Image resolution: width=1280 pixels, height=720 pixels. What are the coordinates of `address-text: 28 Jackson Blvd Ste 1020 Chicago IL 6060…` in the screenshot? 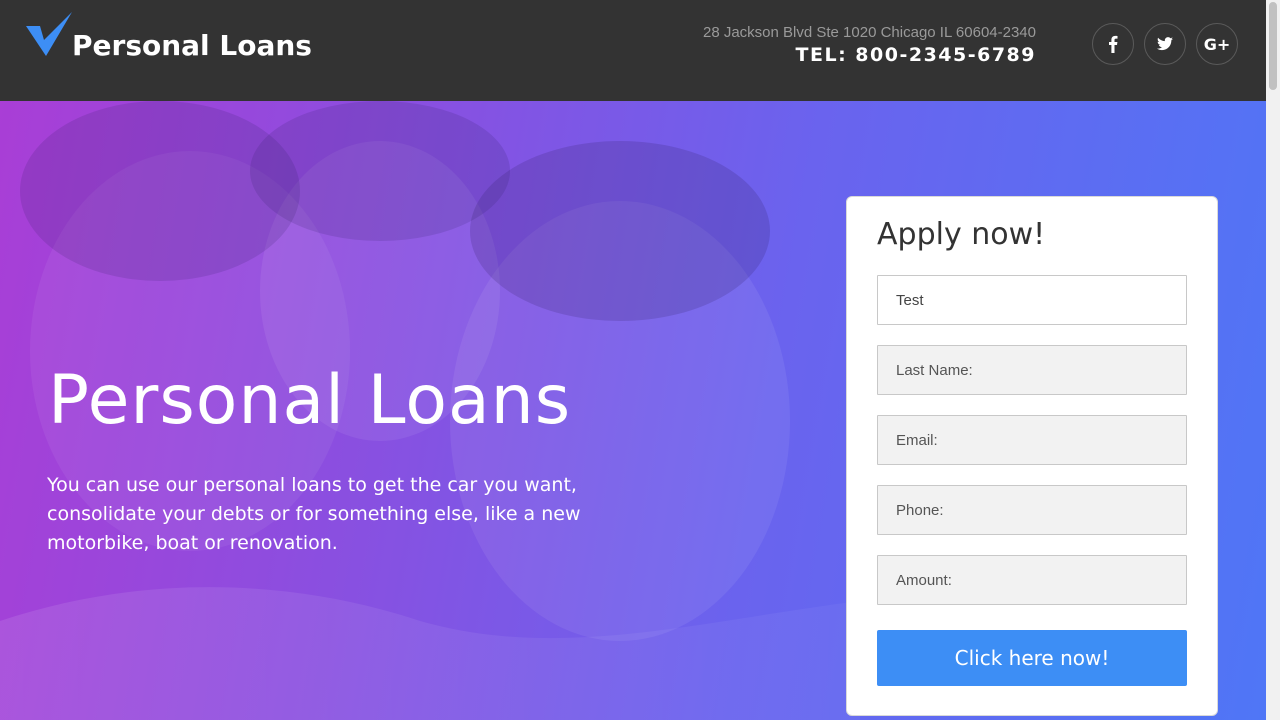 It's located at (869, 32).